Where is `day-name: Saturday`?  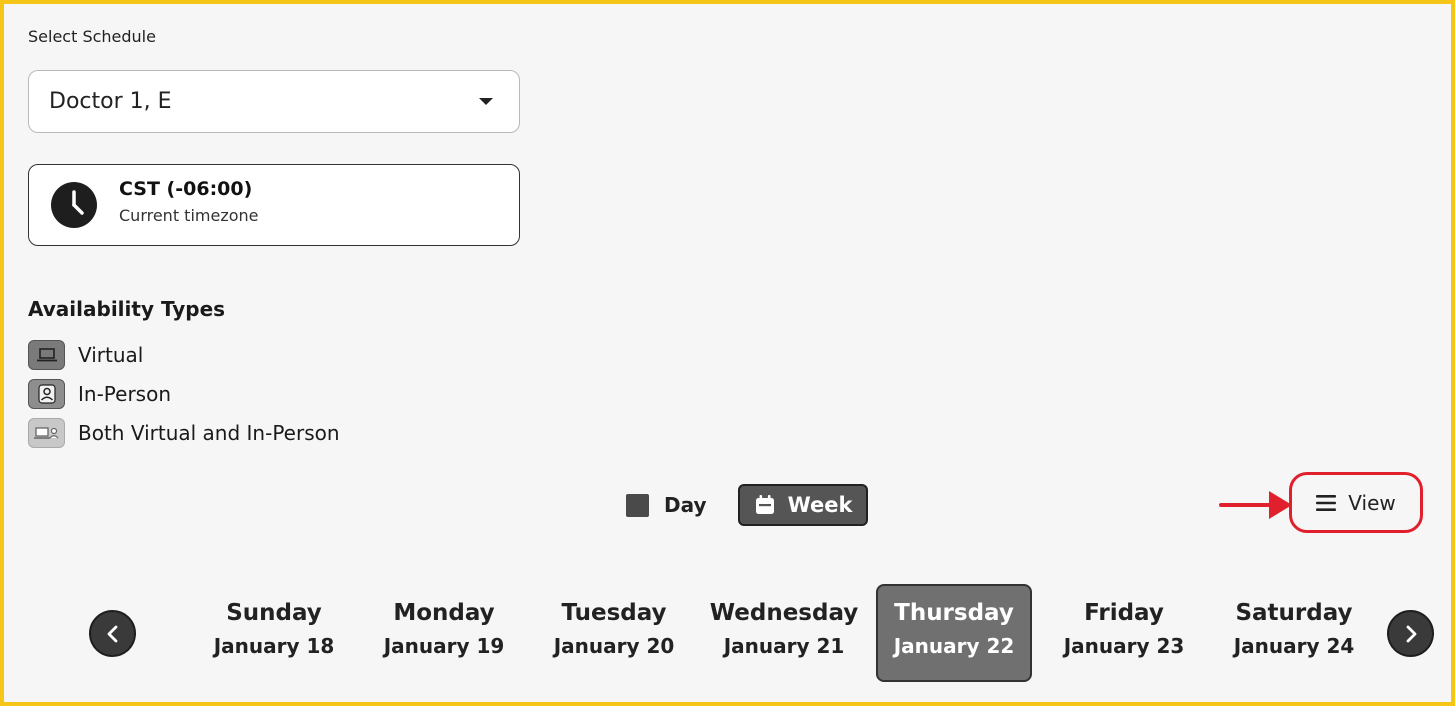
day-name: Saturday is located at coordinates (1294, 613).